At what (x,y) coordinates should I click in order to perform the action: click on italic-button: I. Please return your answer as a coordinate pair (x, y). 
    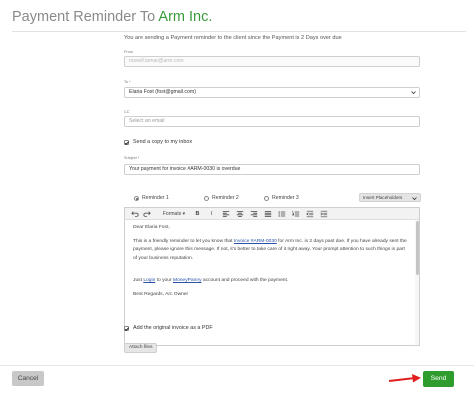
    Looking at the image, I should click on (211, 214).